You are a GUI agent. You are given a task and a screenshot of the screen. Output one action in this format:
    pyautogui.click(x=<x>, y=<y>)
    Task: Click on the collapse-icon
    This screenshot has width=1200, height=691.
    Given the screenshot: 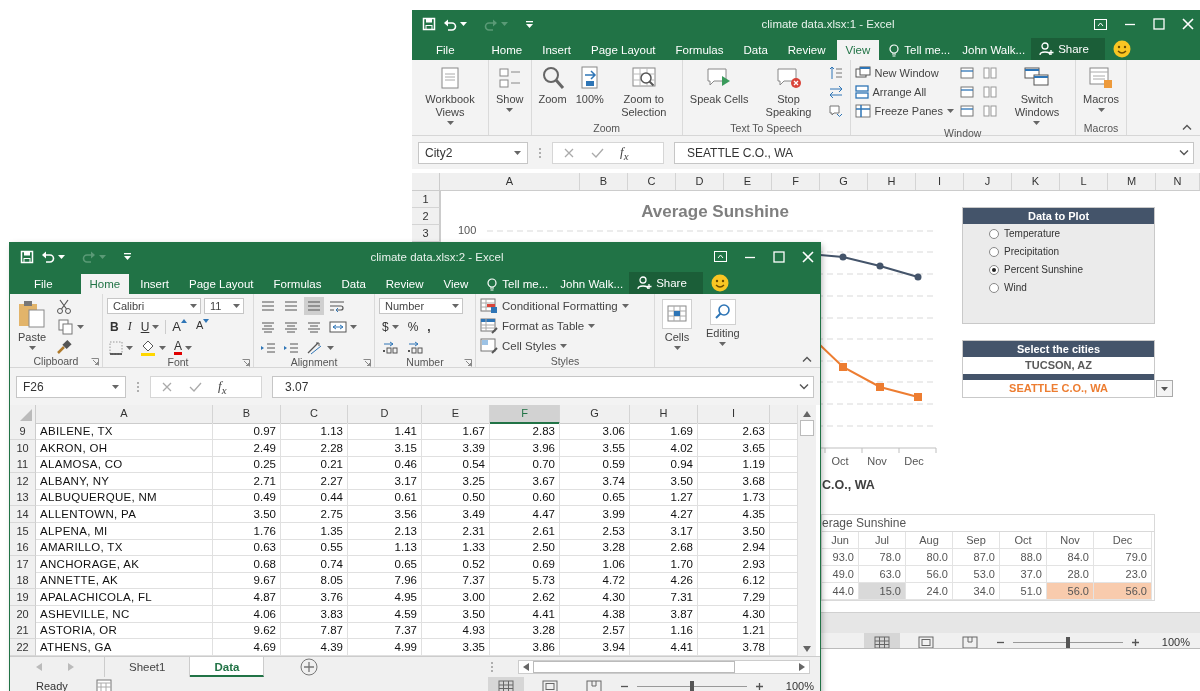 What is the action you would take?
    pyautogui.click(x=807, y=359)
    